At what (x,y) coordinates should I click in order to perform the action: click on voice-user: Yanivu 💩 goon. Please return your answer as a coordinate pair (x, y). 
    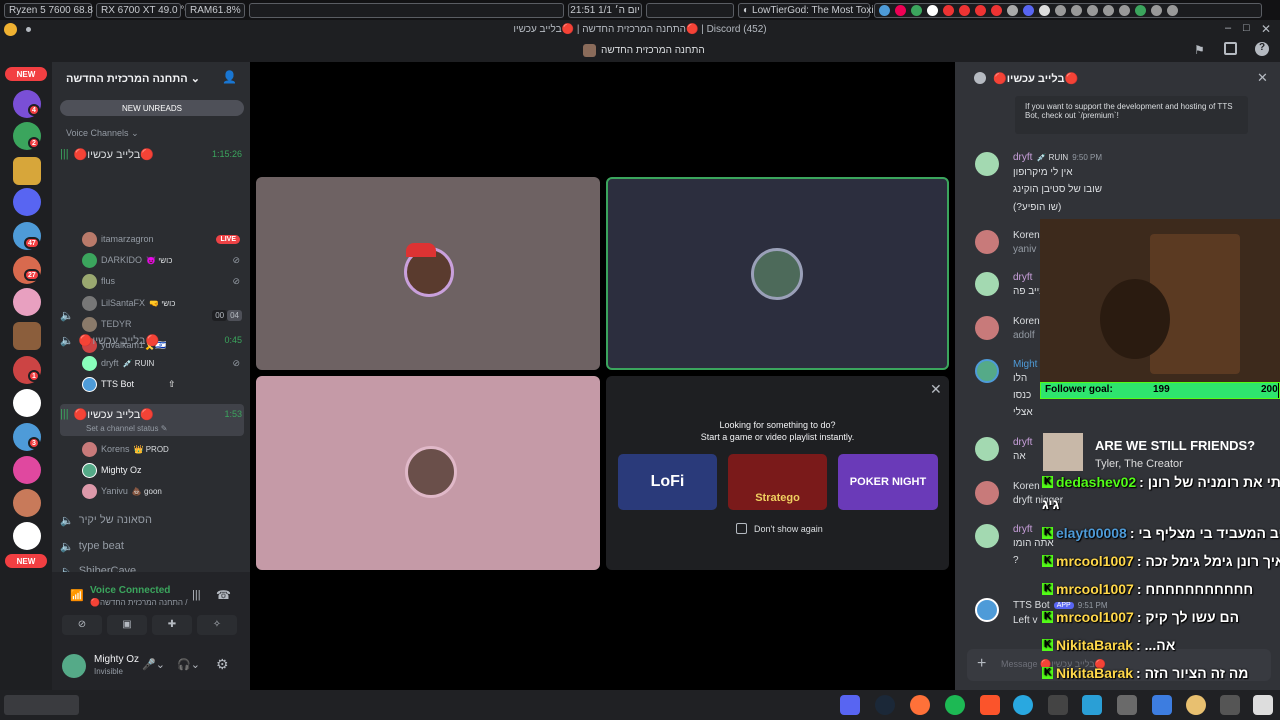
    Looking at the image, I should click on (161, 491).